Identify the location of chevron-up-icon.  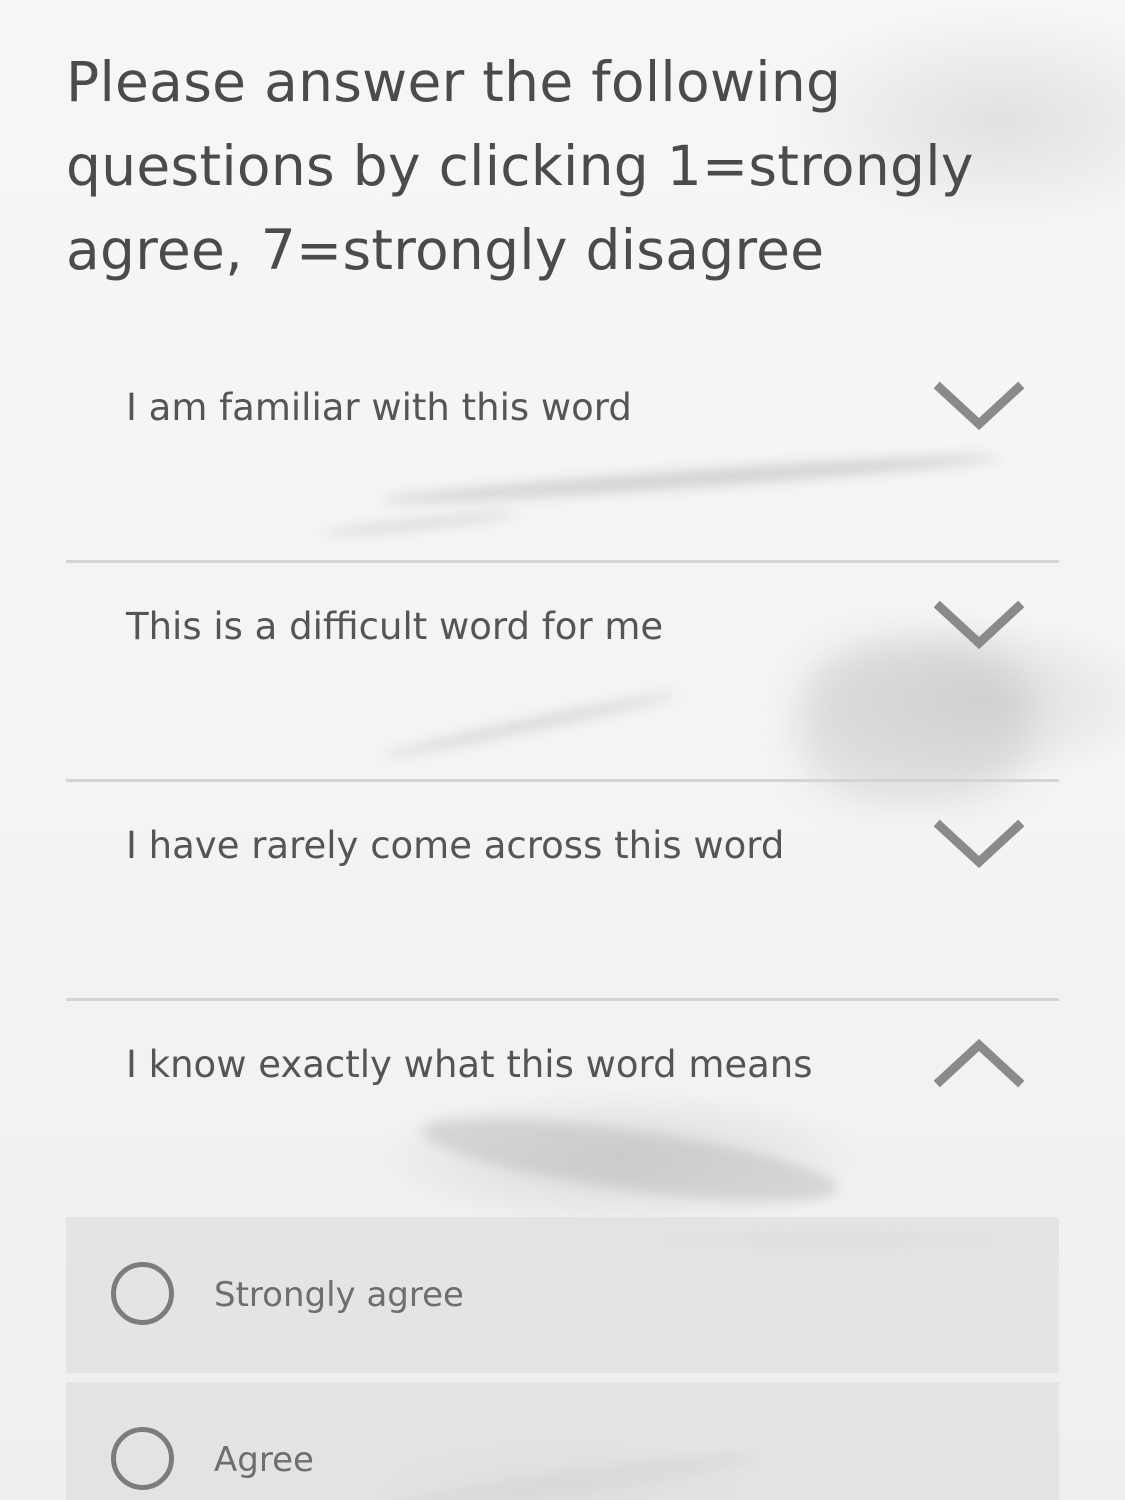
(979, 1061).